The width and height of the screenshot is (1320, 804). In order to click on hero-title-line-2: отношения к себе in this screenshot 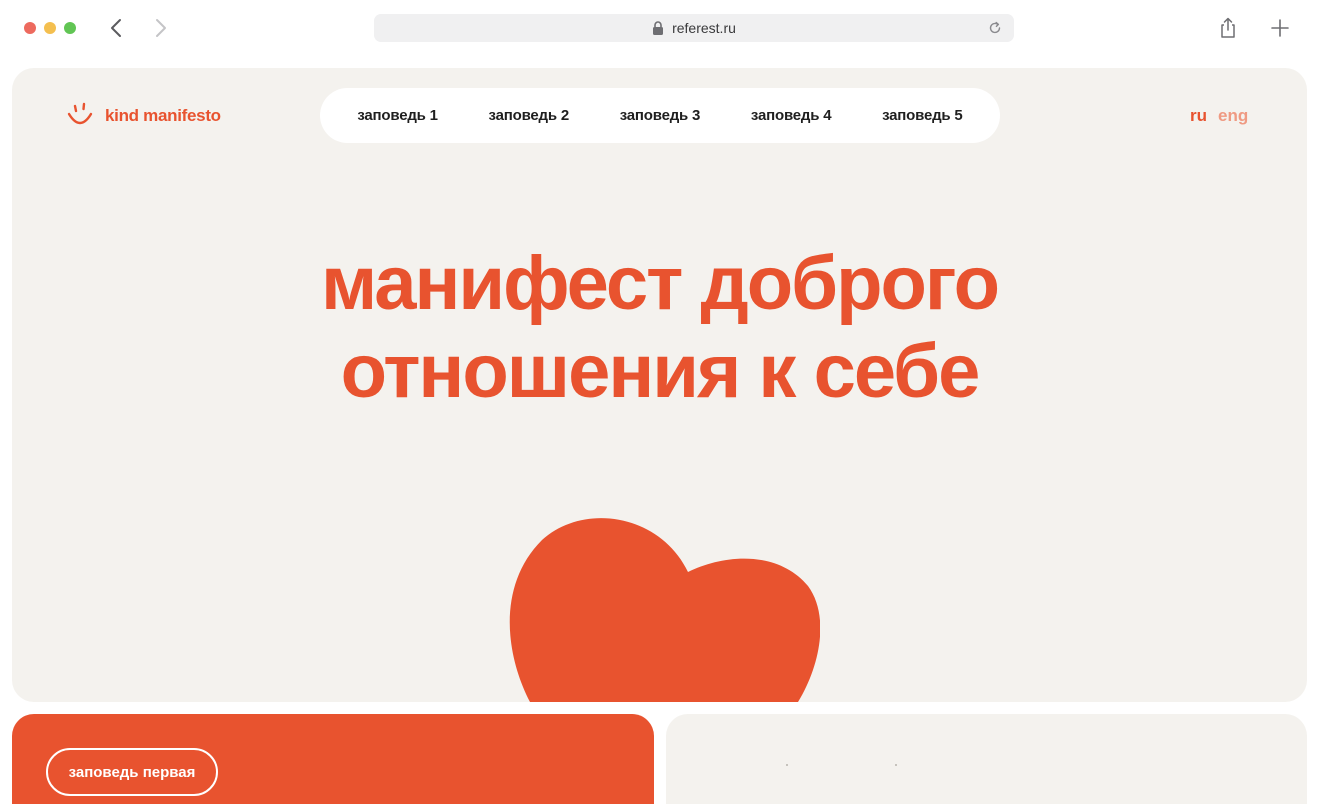, I will do `click(660, 371)`.